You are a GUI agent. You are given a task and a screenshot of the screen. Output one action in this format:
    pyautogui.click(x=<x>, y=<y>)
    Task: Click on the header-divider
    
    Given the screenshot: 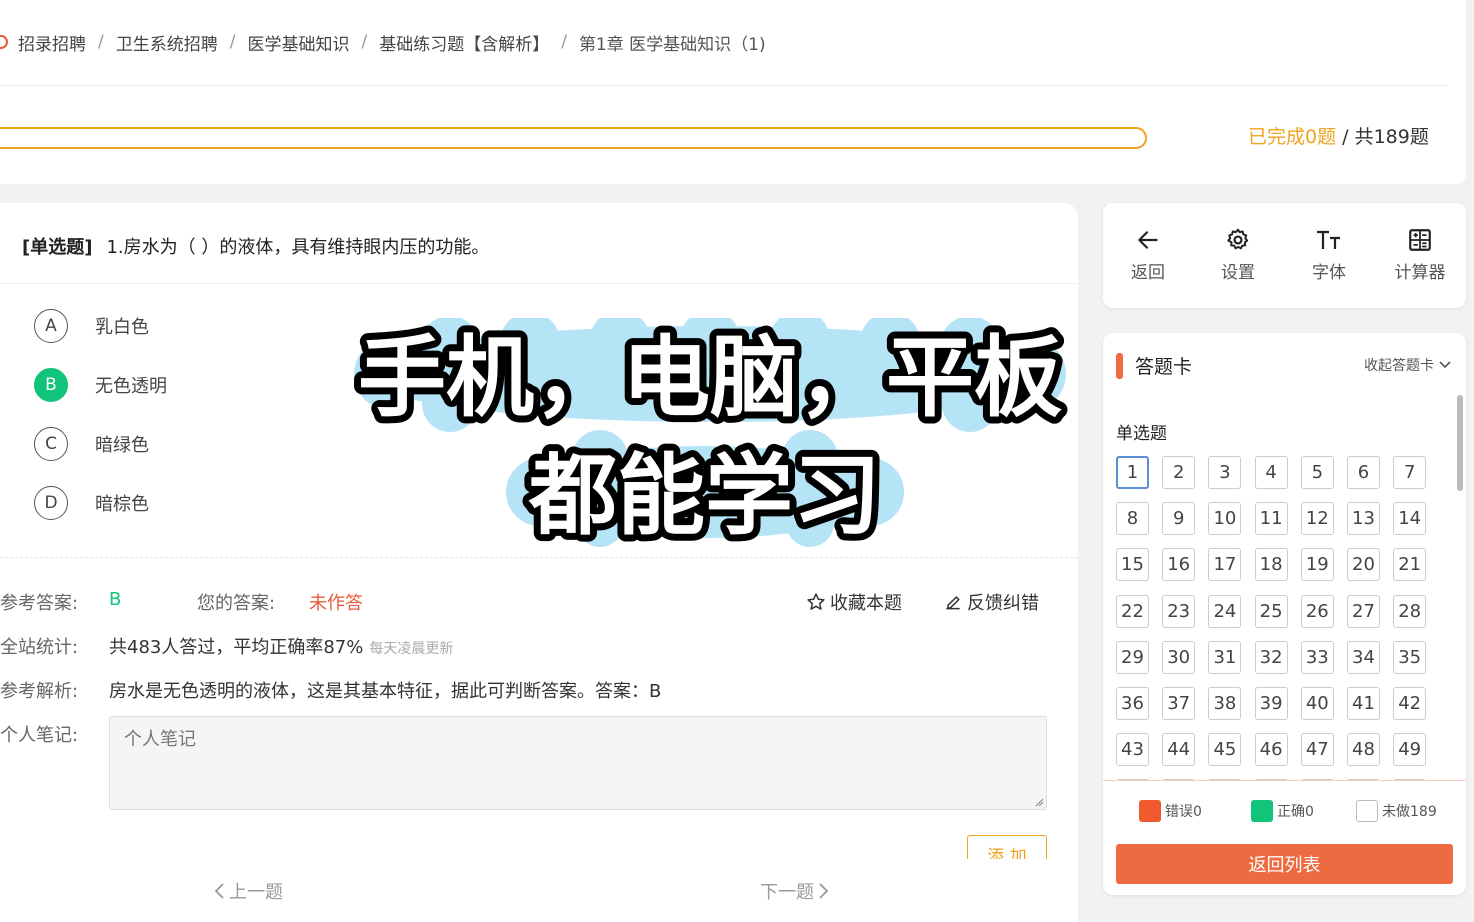 What is the action you would take?
    pyautogui.click(x=724, y=85)
    